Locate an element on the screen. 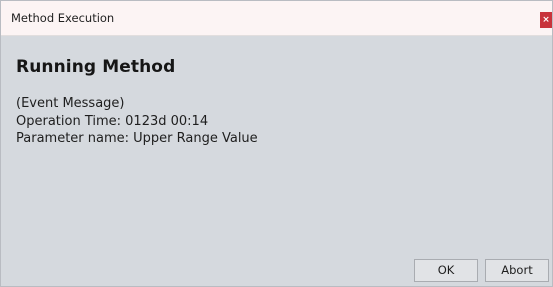 Image resolution: width=553 pixels, height=287 pixels. parameter-name-line: Parameter name: Upper Range Value is located at coordinates (137, 138).